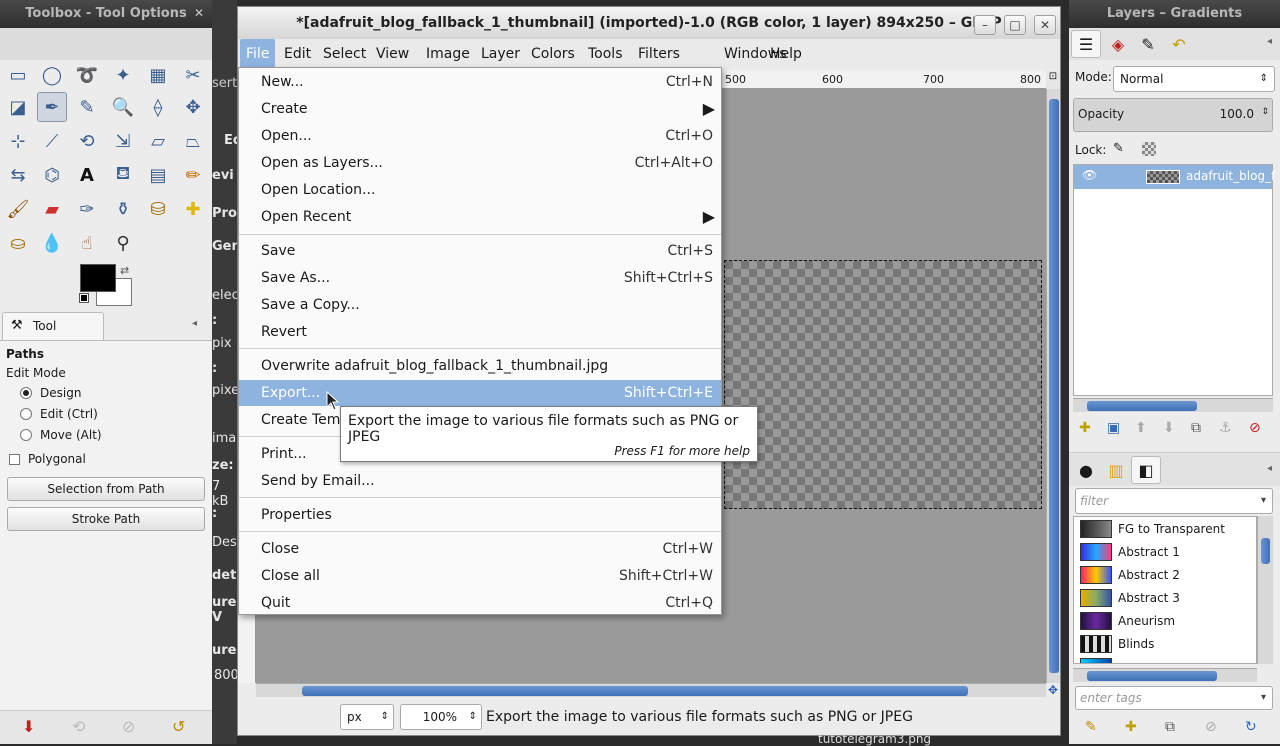 This screenshot has height=746, width=1280. I want to click on lock-pixels-icon: ✎, so click(1118, 148).